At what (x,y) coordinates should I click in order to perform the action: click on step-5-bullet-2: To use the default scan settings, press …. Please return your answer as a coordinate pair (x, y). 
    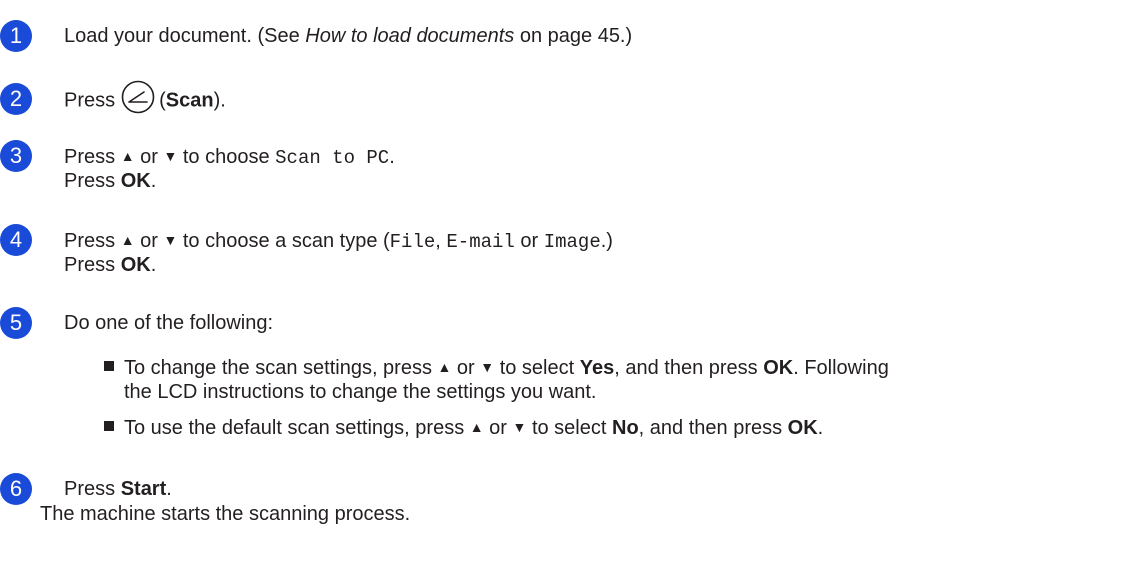
    Looking at the image, I should click on (474, 428).